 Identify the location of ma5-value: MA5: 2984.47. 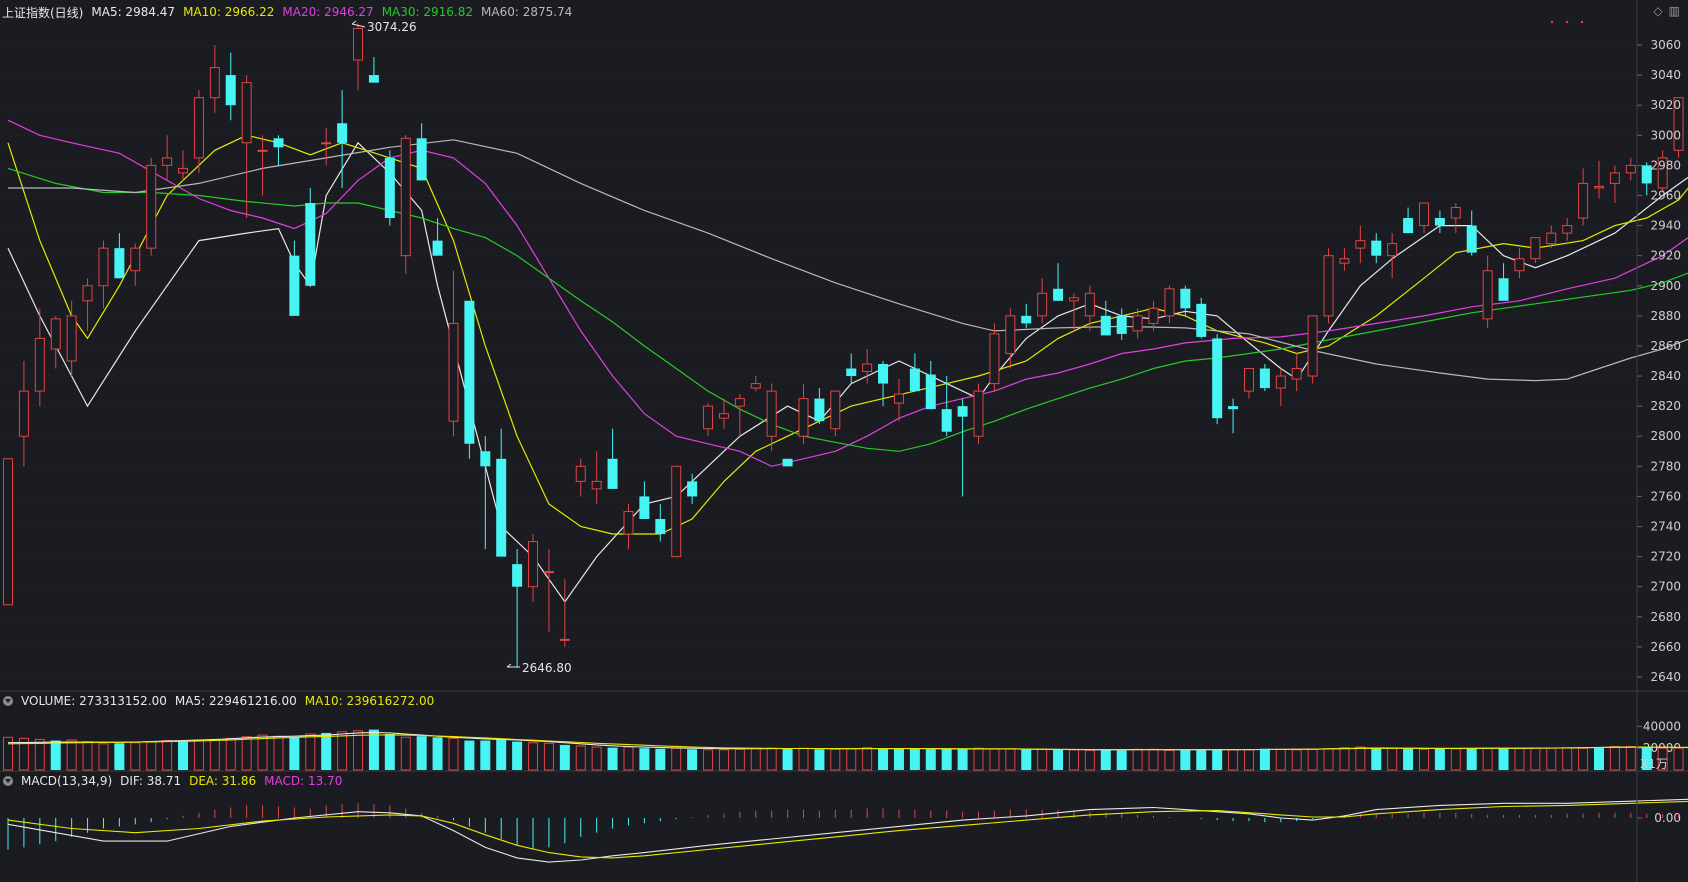
(133, 12).